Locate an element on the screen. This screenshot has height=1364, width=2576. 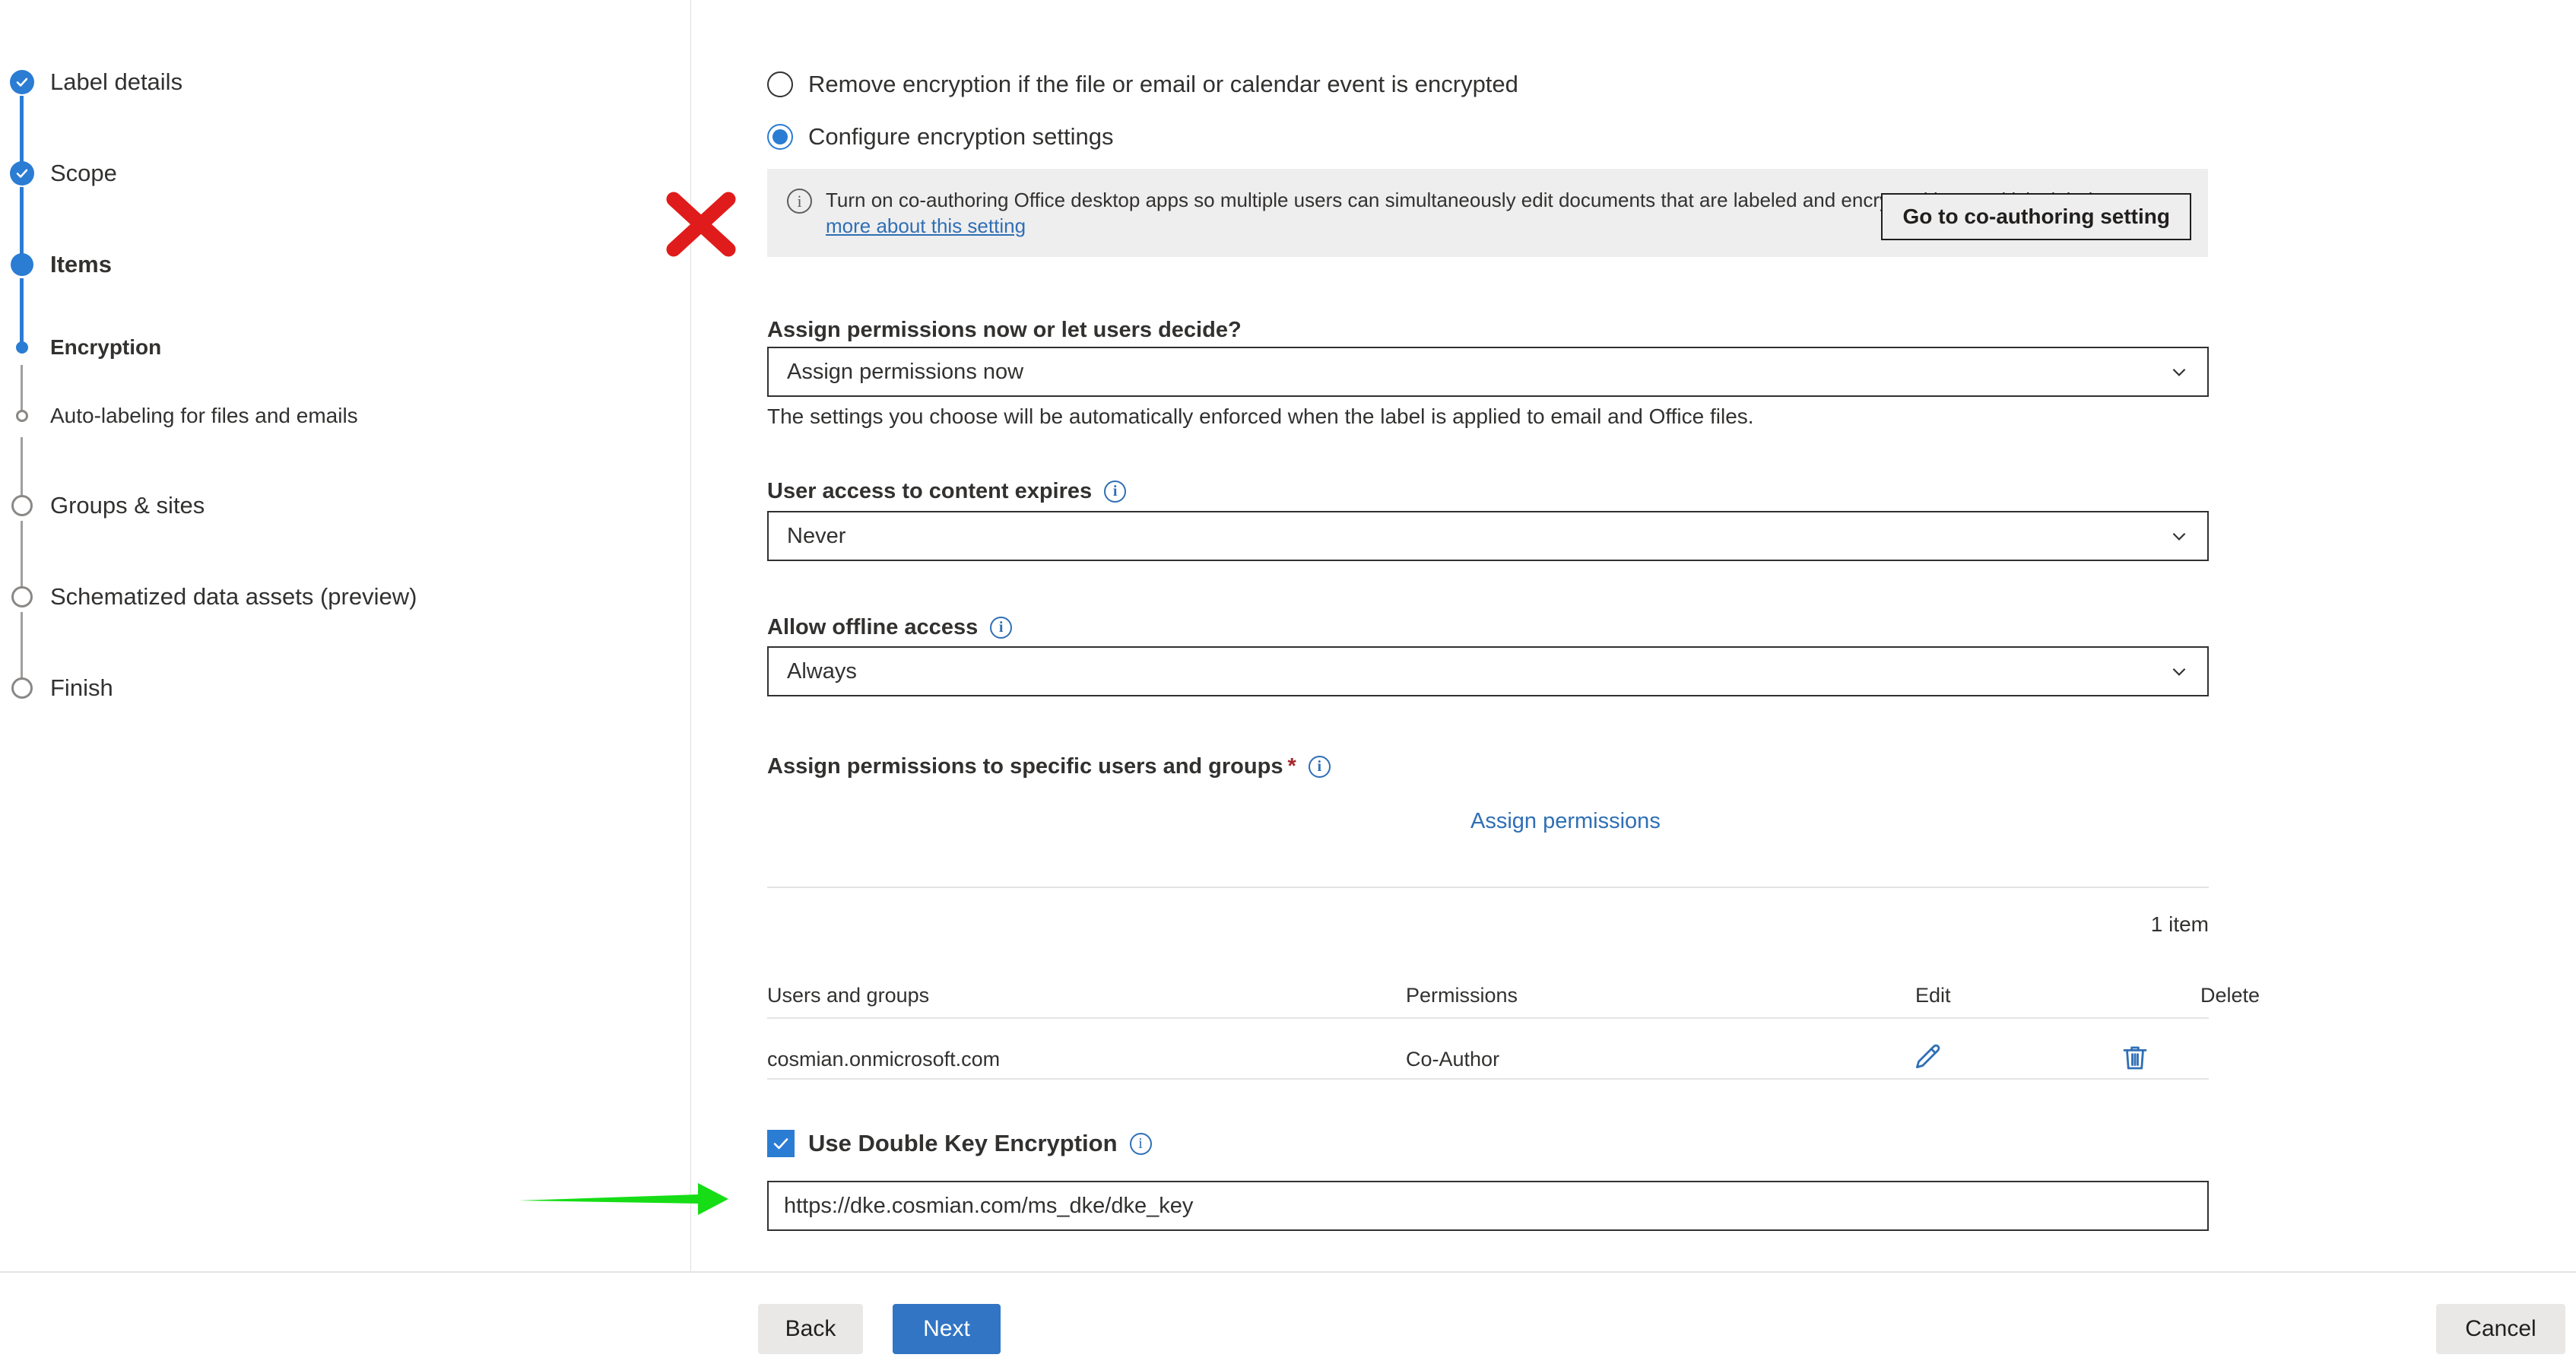
wizard-substep-encryption: Encryption is located at coordinates (345, 347).